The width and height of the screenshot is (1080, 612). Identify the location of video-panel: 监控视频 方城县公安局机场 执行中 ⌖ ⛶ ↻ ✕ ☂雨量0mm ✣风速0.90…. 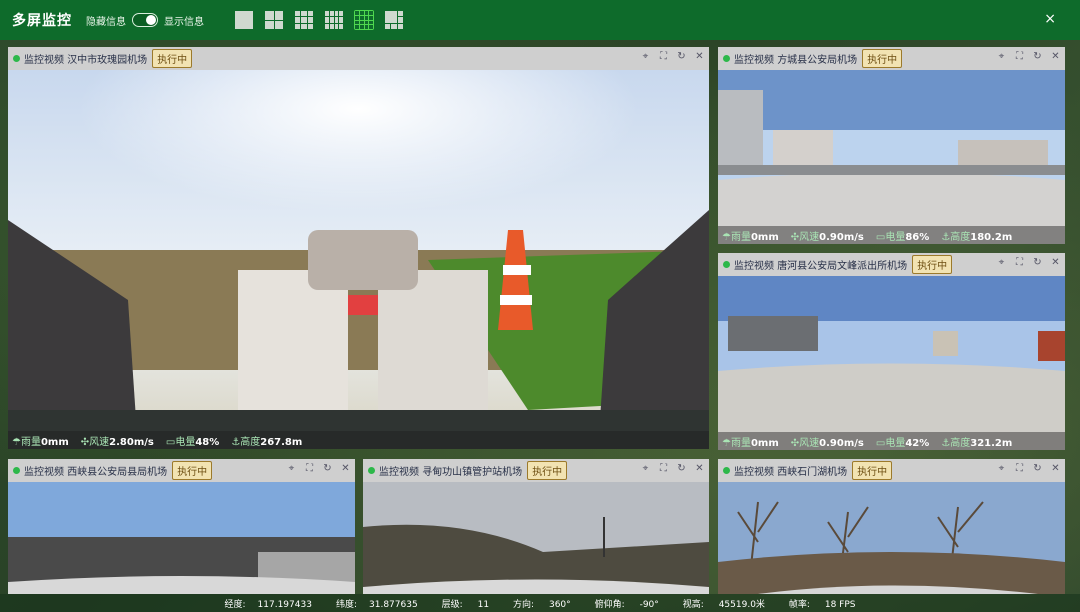
(891, 145).